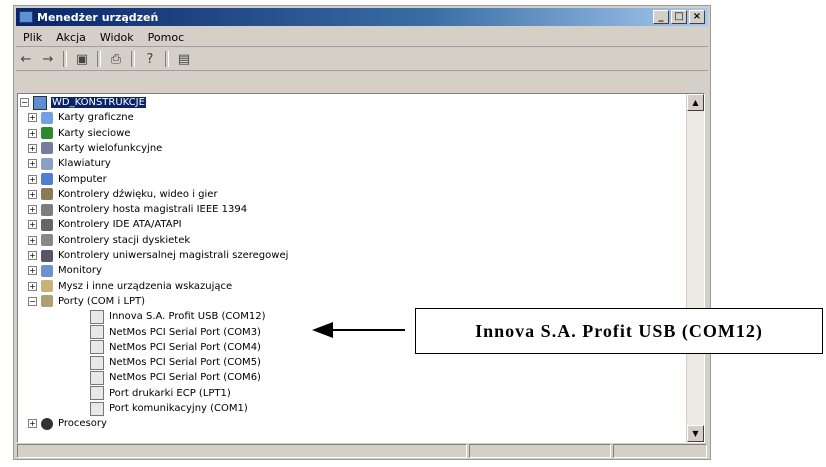 The image size is (826, 467). I want to click on arrow-layer, so click(358, 330).